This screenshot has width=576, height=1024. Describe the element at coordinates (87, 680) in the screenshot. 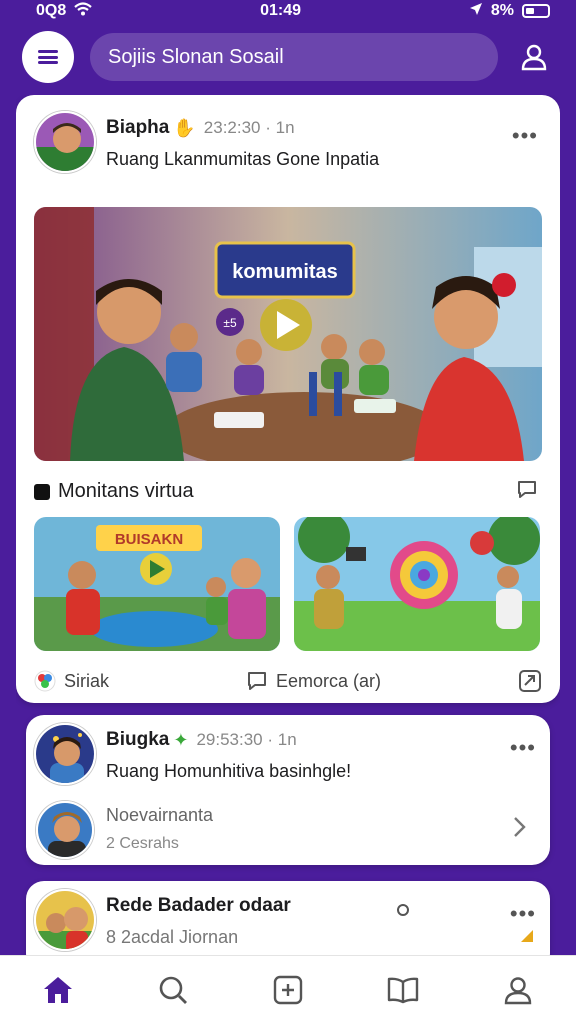

I see `like-label: Siriak` at that location.